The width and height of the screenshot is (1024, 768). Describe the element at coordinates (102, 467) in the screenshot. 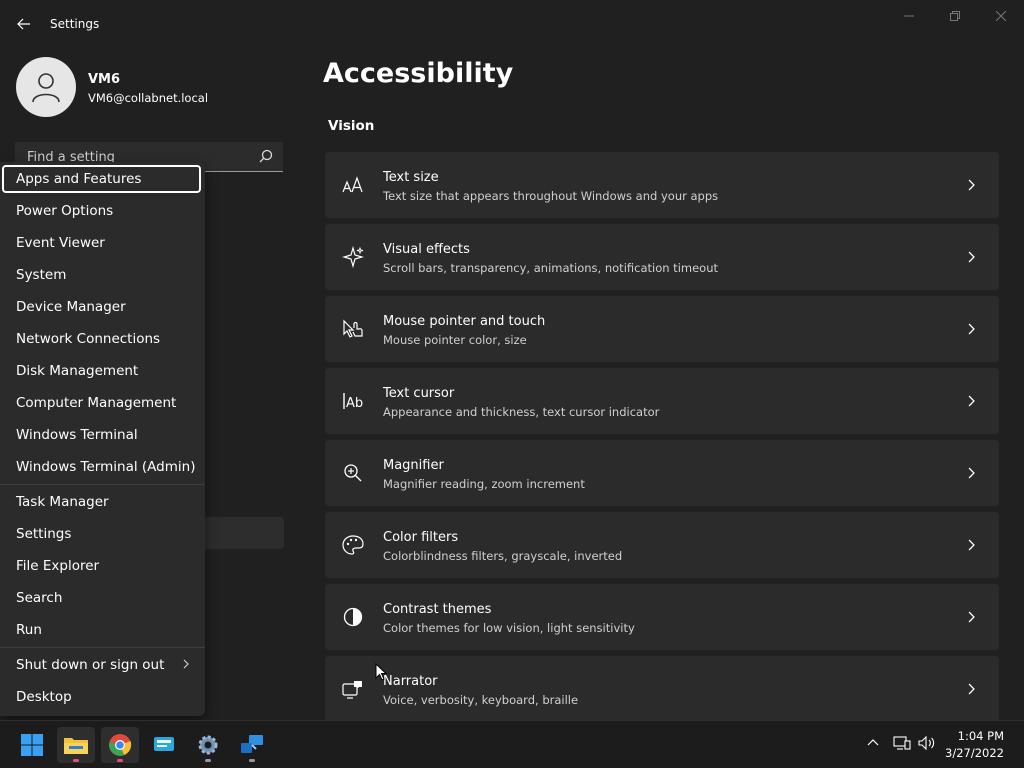

I see `menu-item-windows-terminal-admin: Windows Terminal (Admin)` at that location.